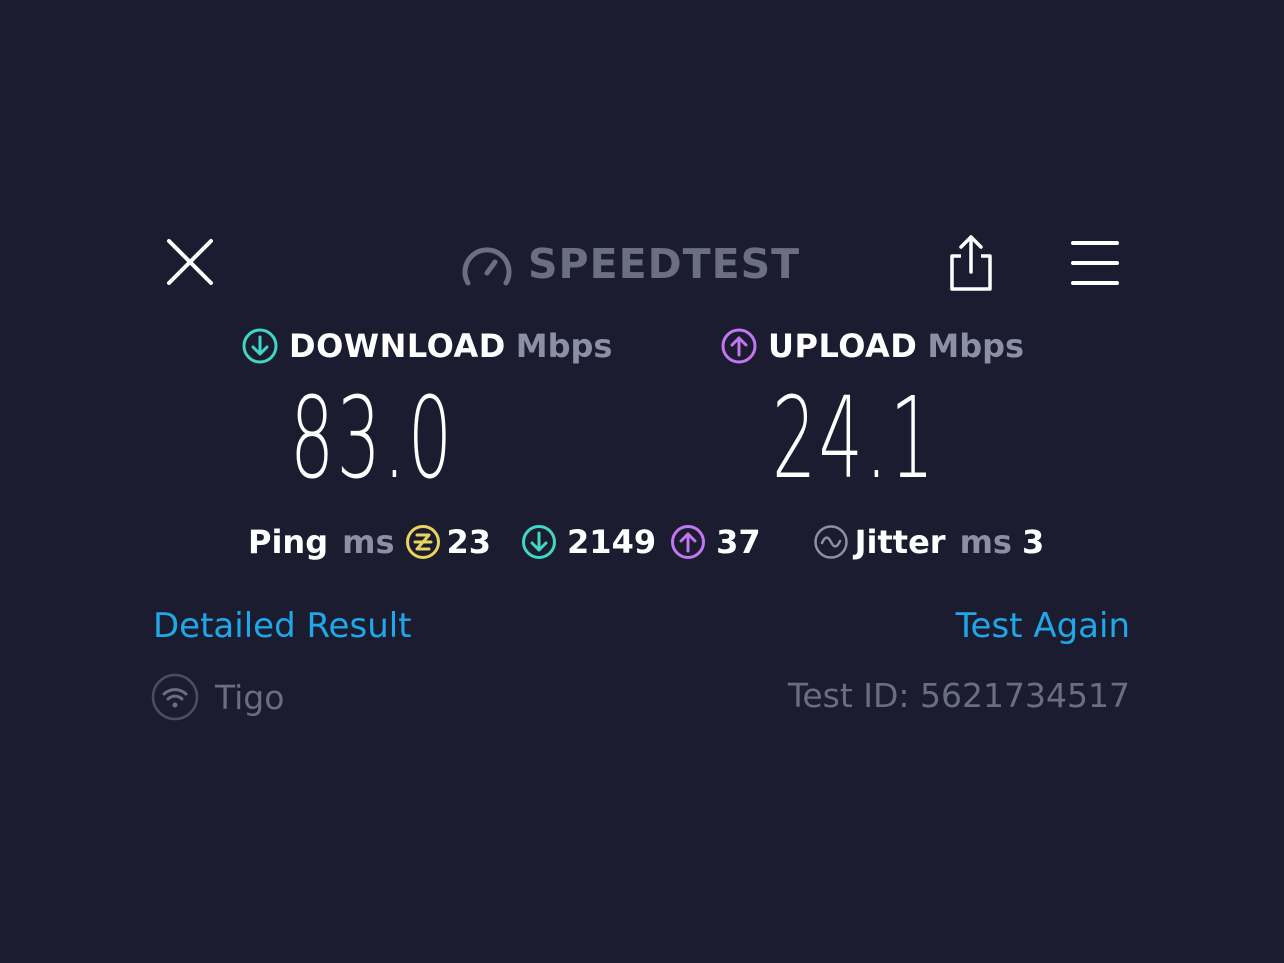  What do you see at coordinates (854, 439) in the screenshot?
I see `upload-value: 24.1` at bounding box center [854, 439].